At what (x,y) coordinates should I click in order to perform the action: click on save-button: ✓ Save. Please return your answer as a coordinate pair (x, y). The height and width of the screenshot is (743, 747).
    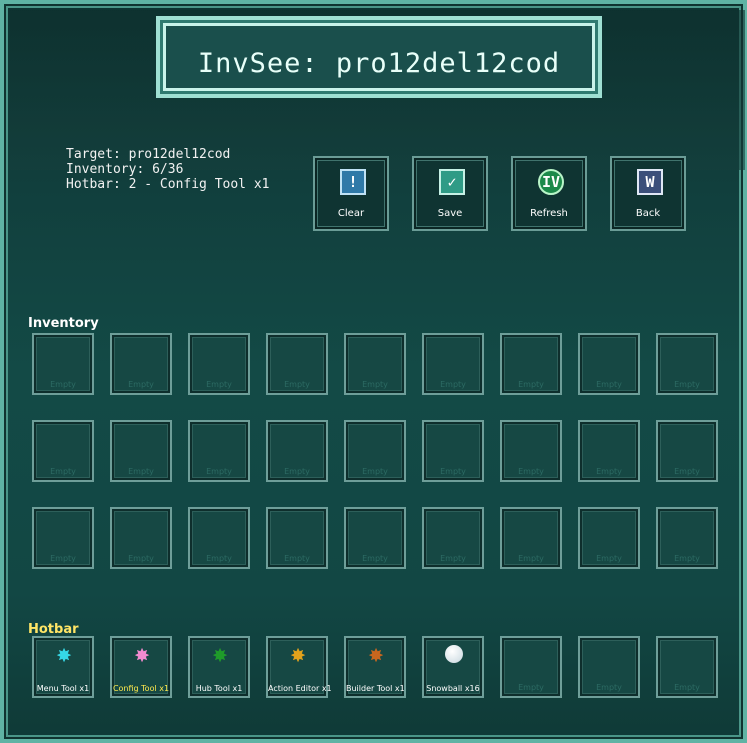
    Looking at the image, I should click on (450, 193).